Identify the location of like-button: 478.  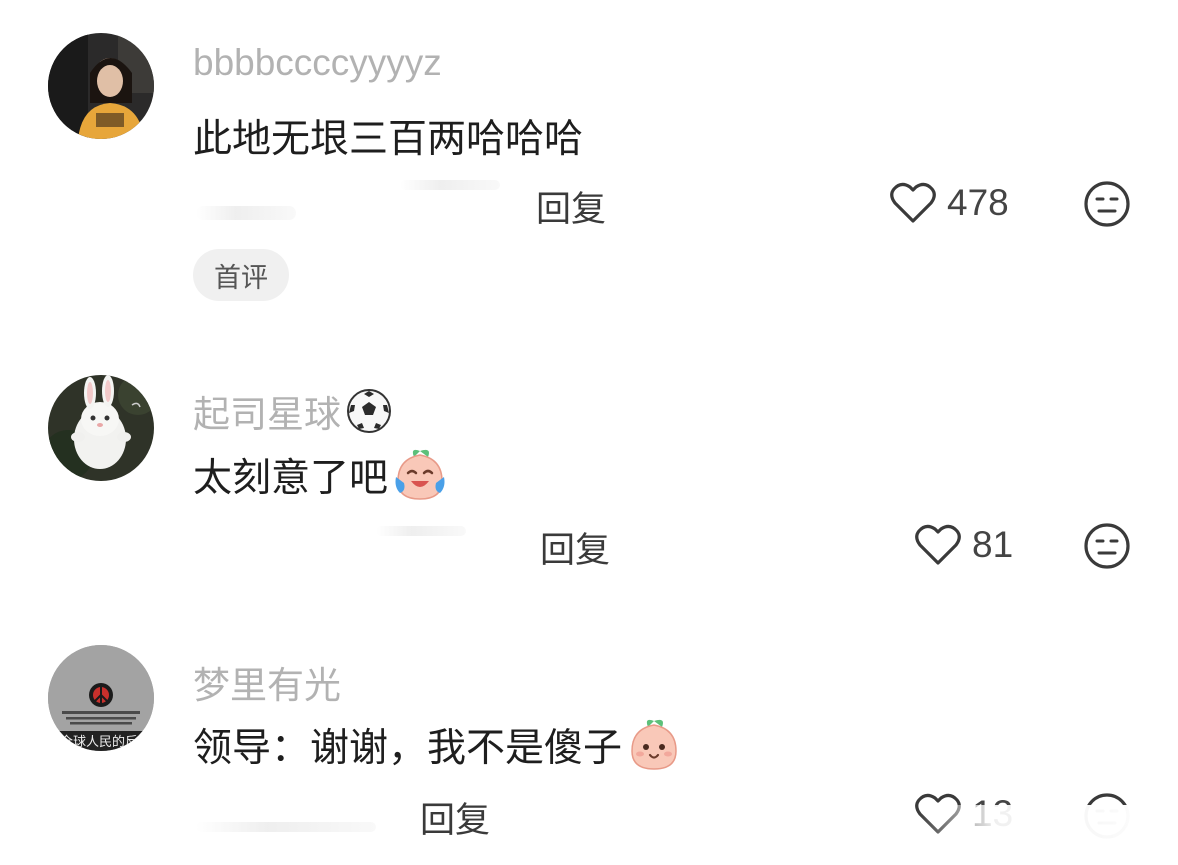
(949, 203).